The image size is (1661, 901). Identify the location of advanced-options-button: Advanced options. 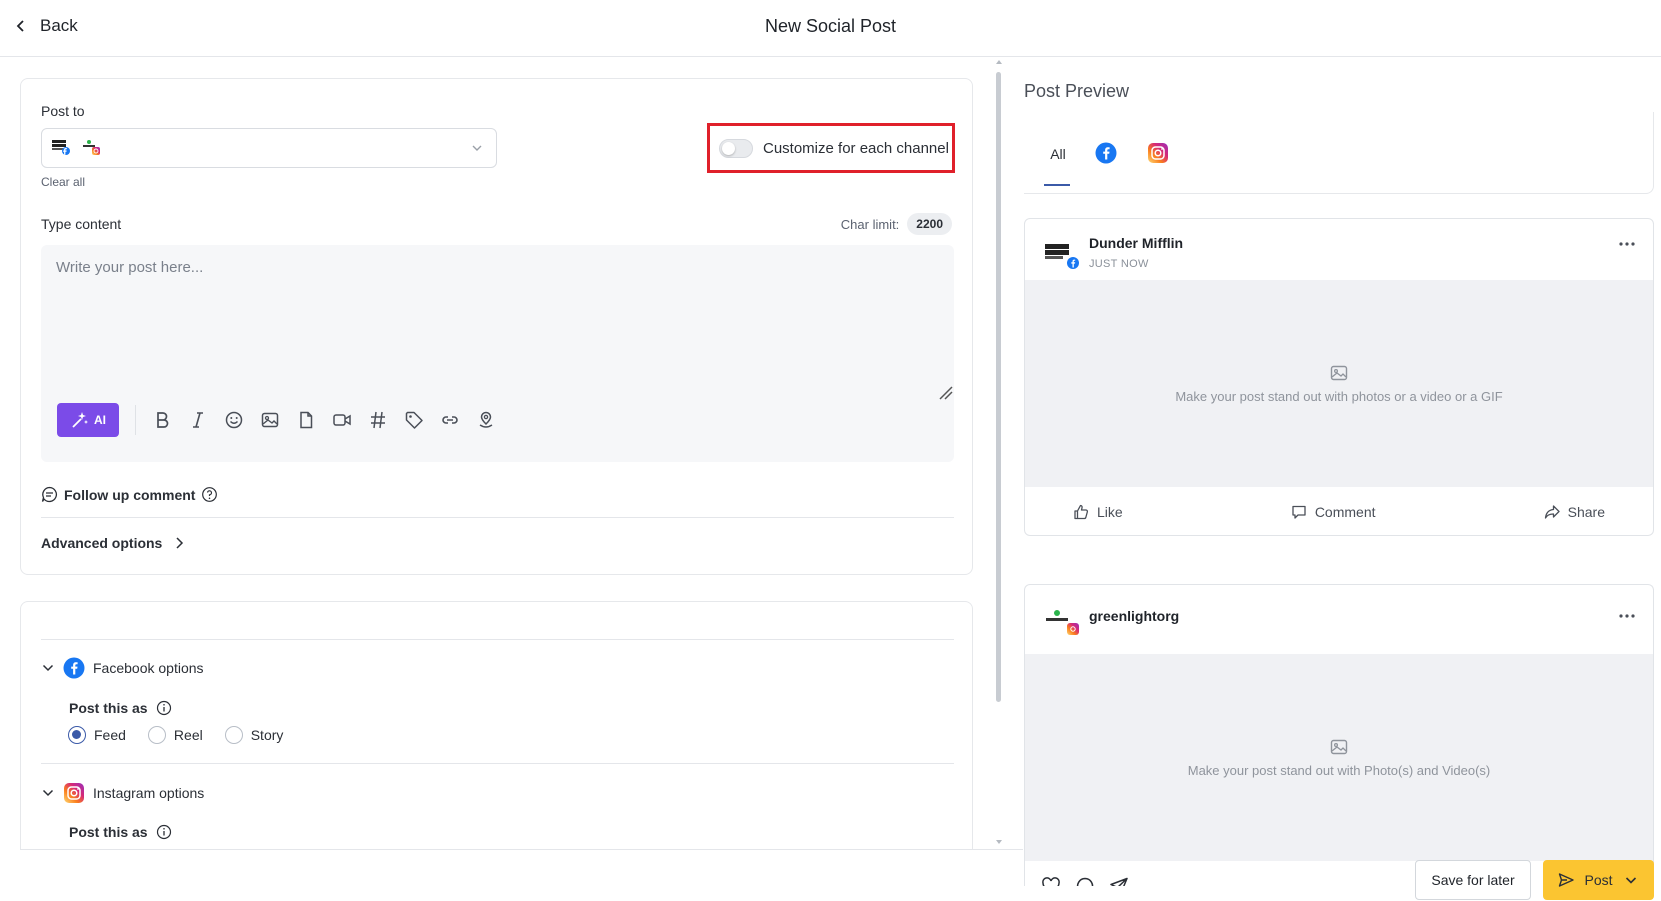
(113, 543).